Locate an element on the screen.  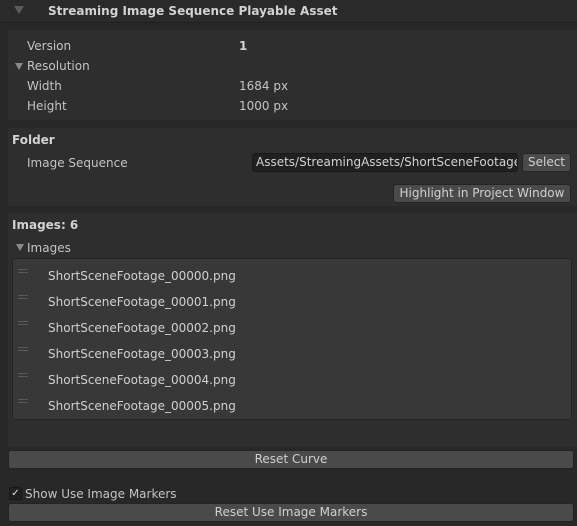
height-label: Height is located at coordinates (47, 106).